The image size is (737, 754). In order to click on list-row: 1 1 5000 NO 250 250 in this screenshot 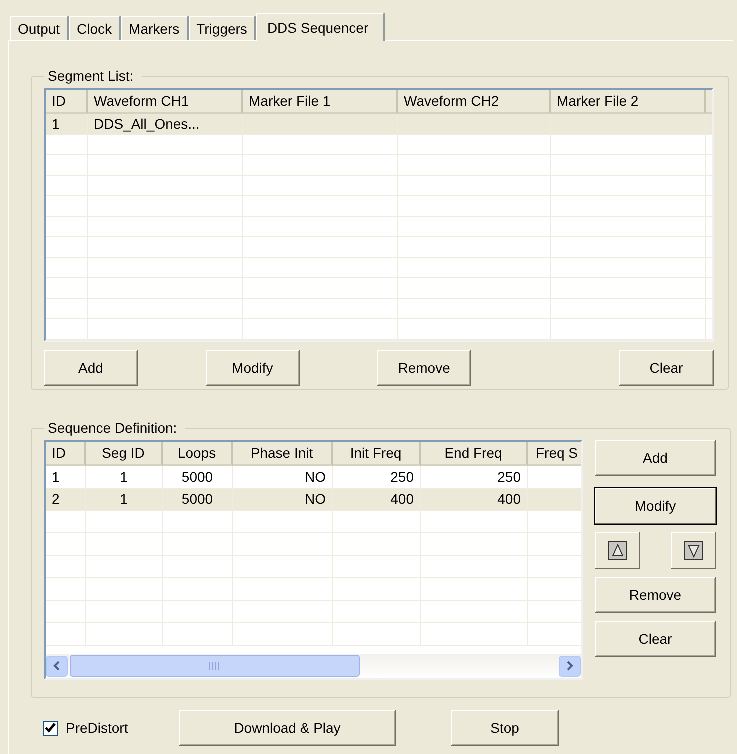, I will do `click(313, 477)`.